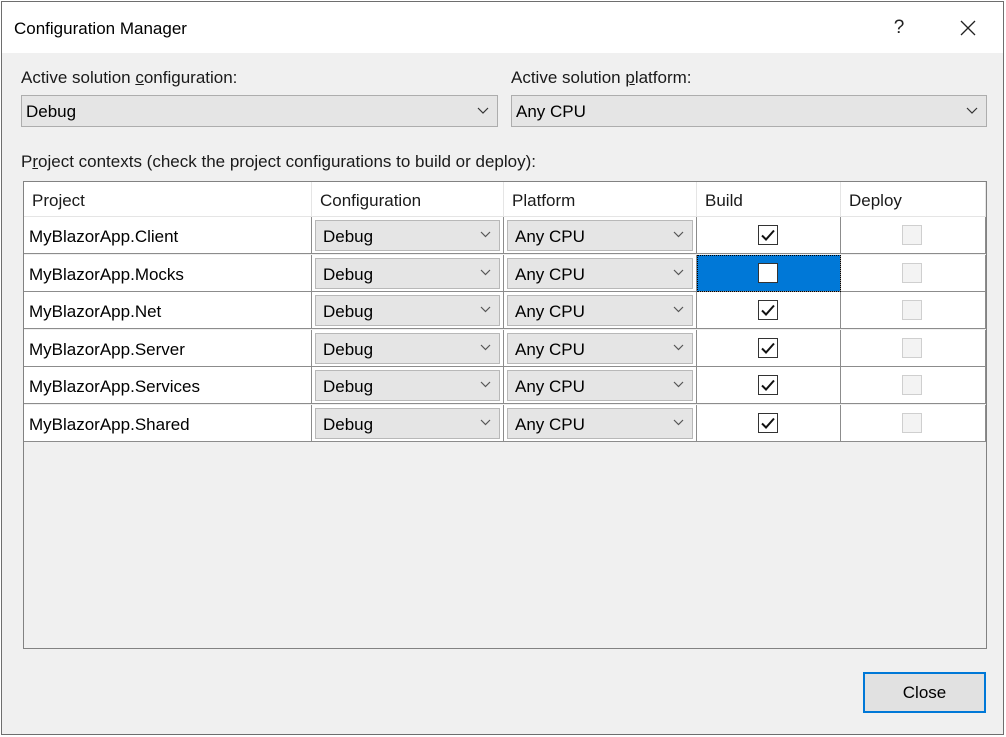 This screenshot has width=1006, height=737. What do you see at coordinates (505, 423) in the screenshot?
I see `table-row: MyBlazorApp.Shared Debug Any CPU` at bounding box center [505, 423].